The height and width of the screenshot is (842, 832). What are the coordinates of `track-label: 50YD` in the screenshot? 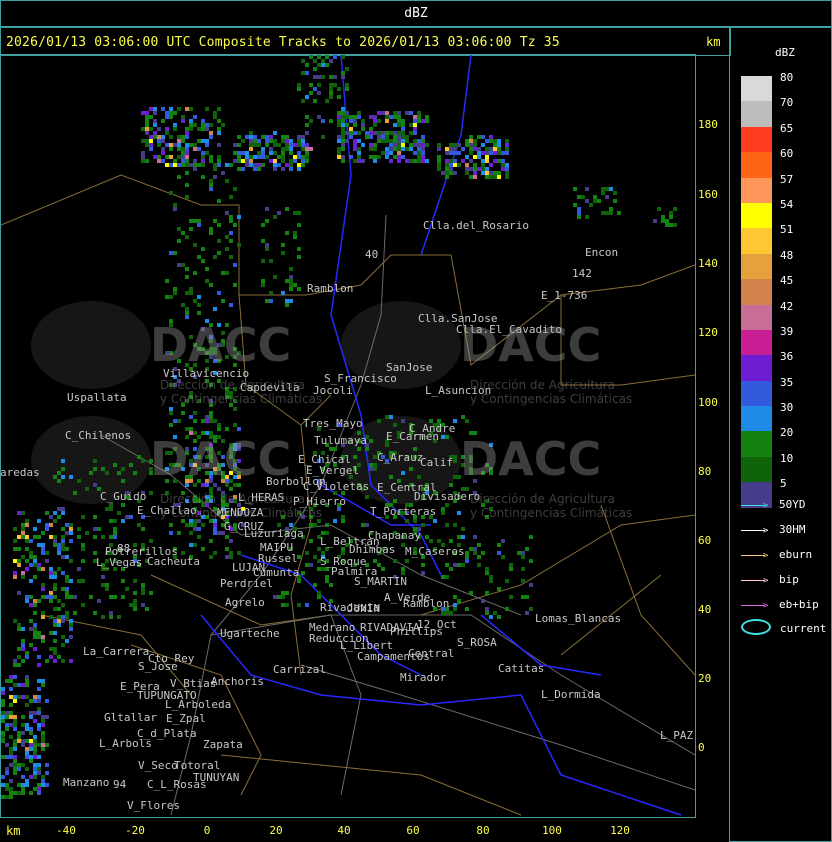 It's located at (792, 504).